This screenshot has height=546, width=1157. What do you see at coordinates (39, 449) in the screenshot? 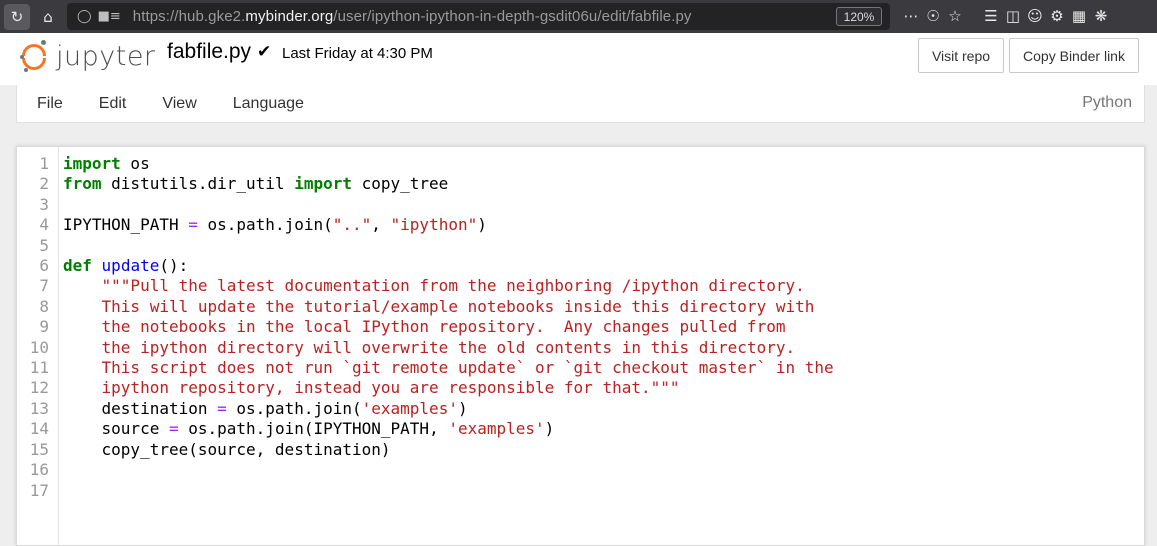
I see `line-number: 15` at bounding box center [39, 449].